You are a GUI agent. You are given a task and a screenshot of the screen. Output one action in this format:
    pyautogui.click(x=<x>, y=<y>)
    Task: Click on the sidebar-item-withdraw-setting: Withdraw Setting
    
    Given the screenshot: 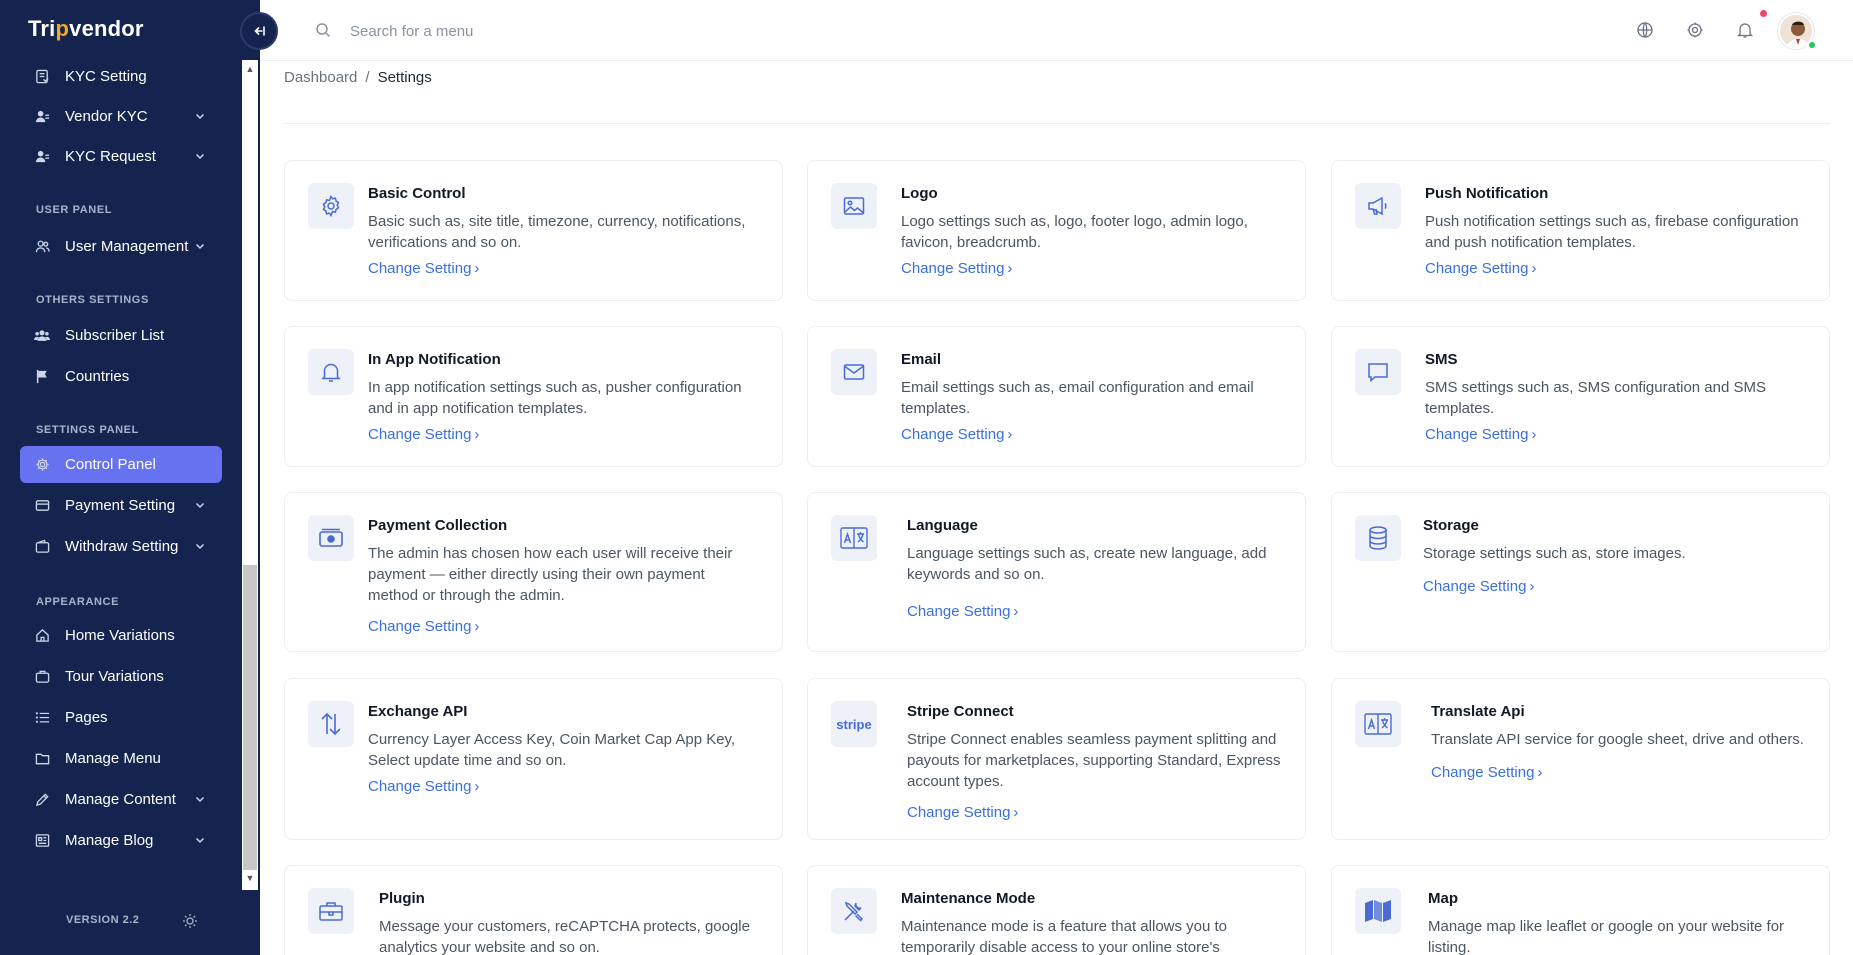 What is the action you would take?
    pyautogui.click(x=121, y=546)
    